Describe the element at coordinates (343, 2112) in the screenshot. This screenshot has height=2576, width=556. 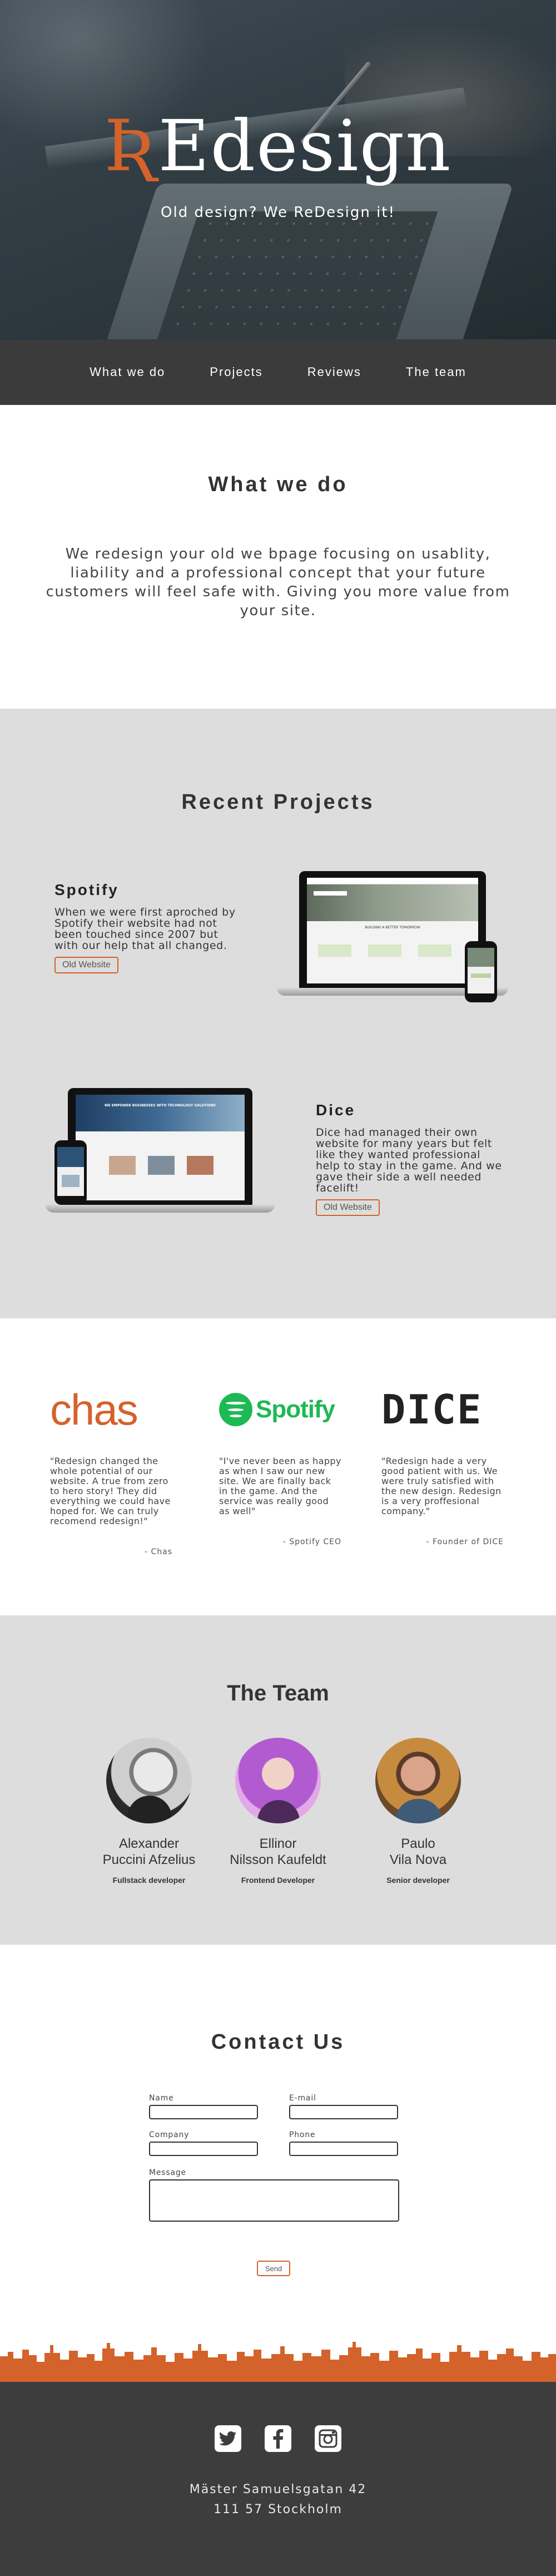
I see `email-field` at that location.